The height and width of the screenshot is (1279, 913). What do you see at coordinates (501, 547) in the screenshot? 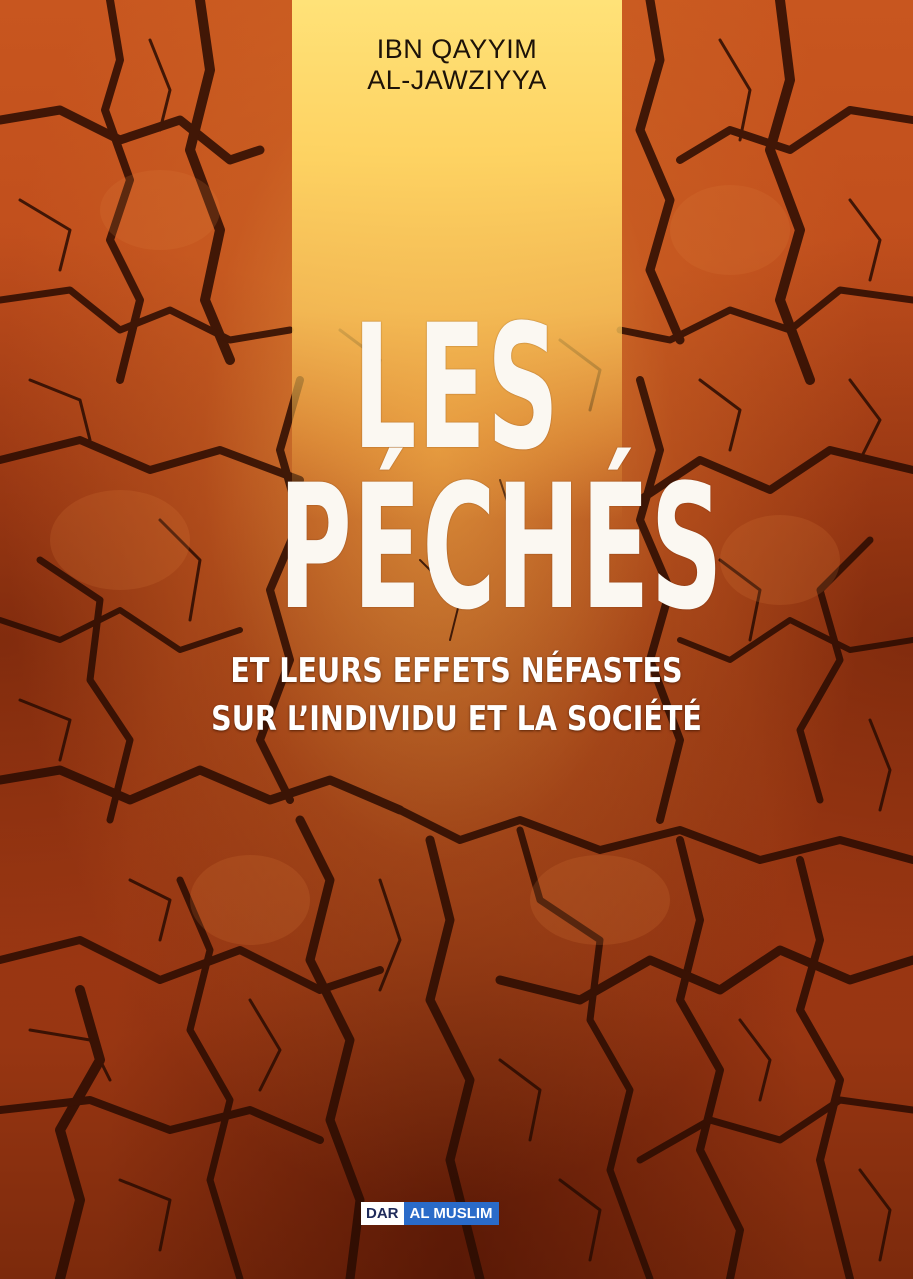
I see `title-line-2: PÉCHÉS` at bounding box center [501, 547].